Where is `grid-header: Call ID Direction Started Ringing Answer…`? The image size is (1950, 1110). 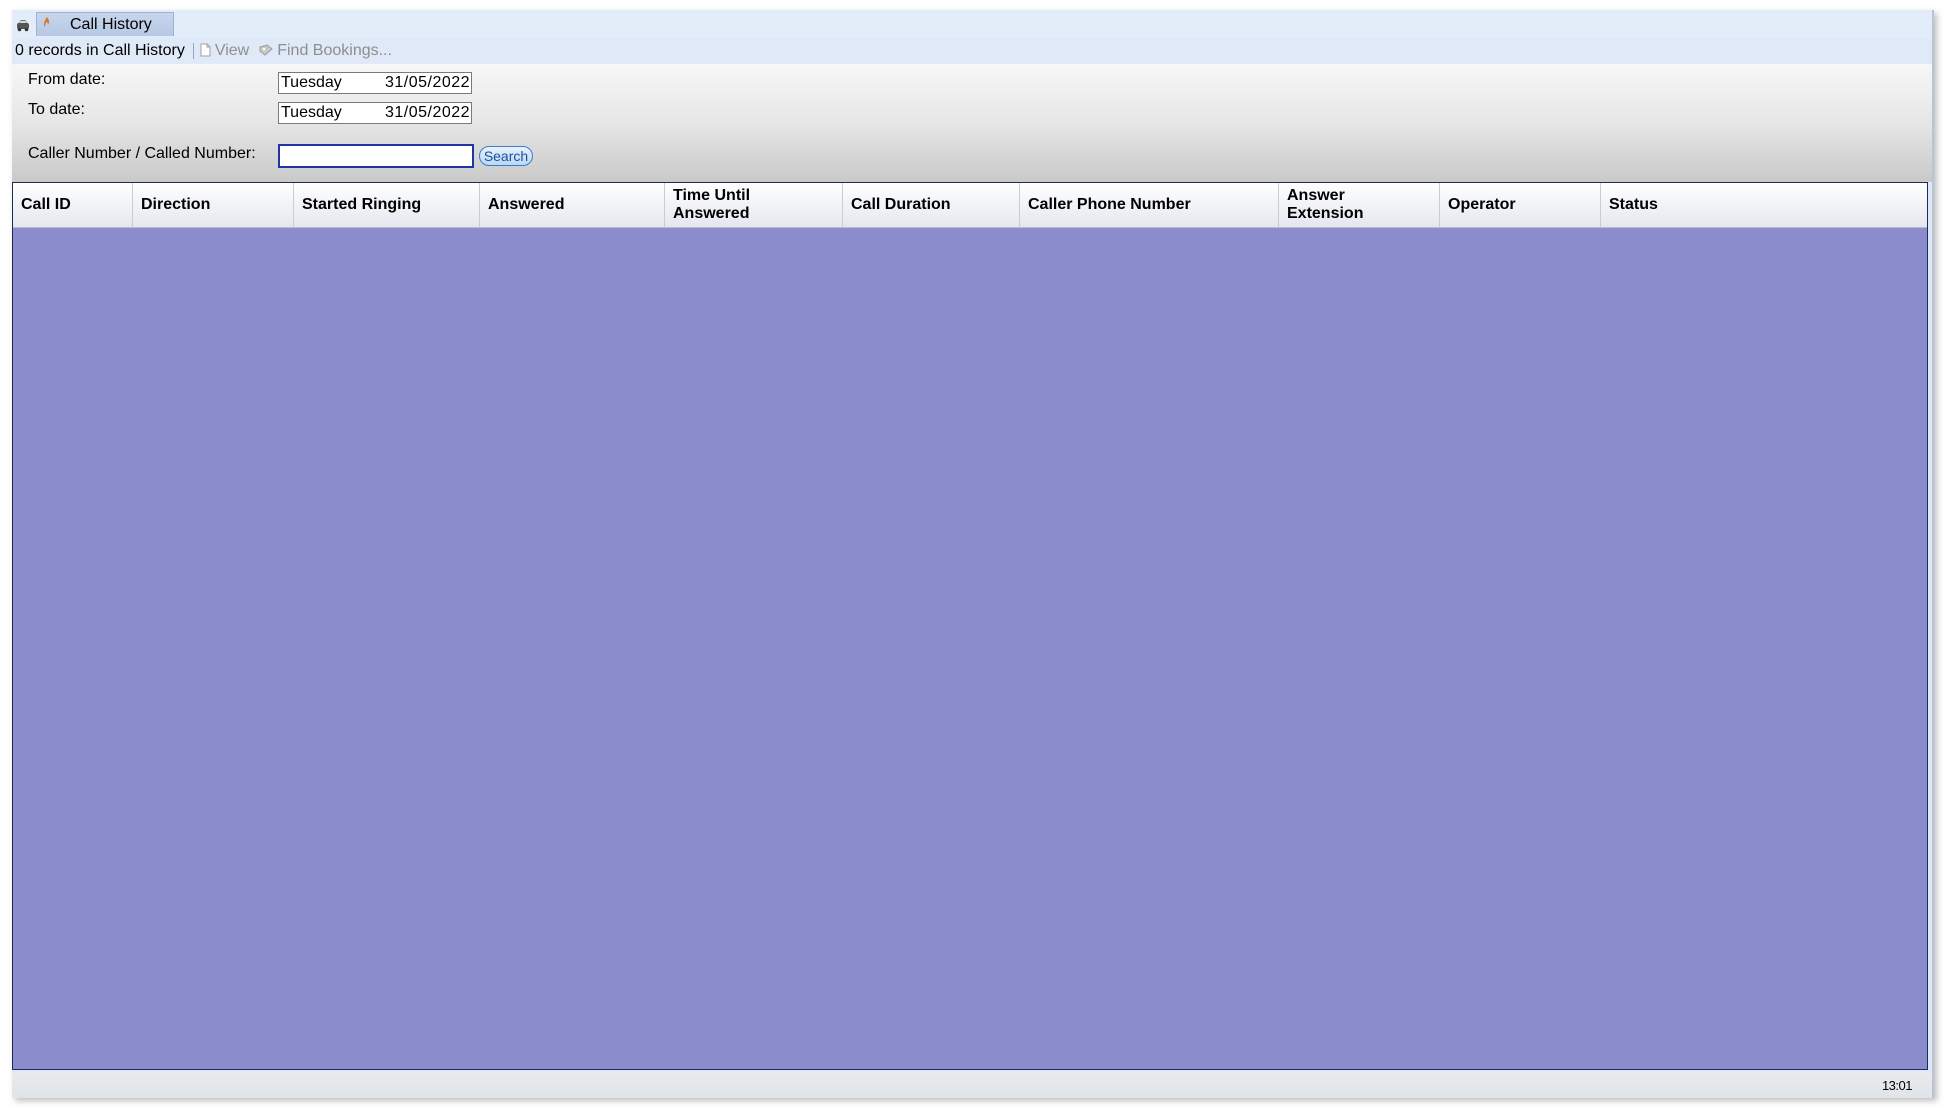 grid-header: Call ID Direction Started Ringing Answer… is located at coordinates (970, 205).